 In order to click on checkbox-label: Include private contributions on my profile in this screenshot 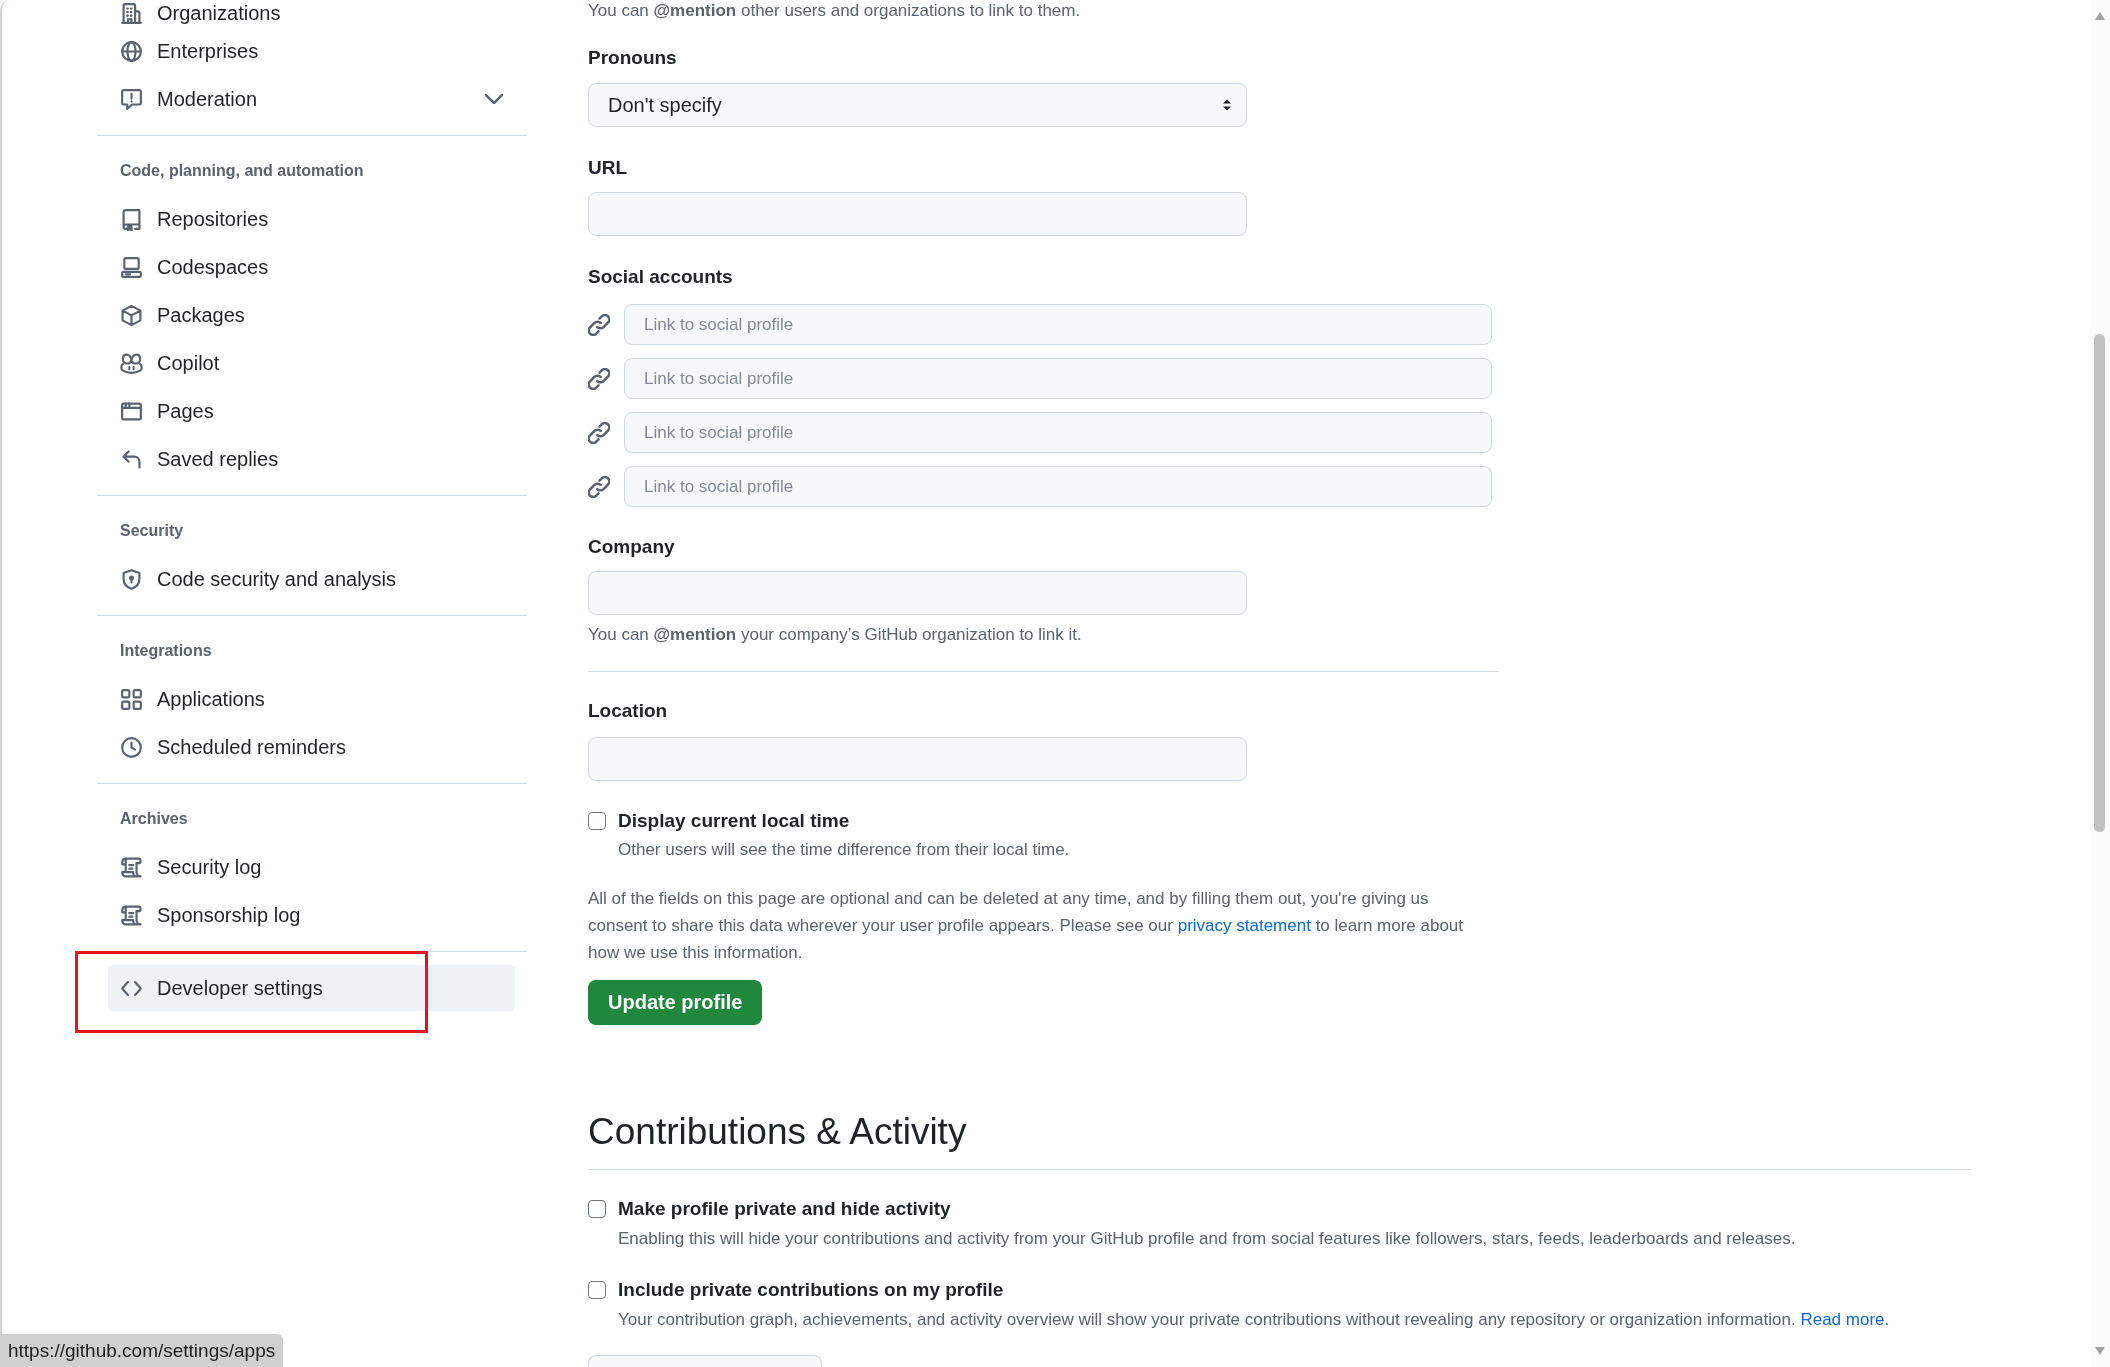, I will do `click(811, 1290)`.